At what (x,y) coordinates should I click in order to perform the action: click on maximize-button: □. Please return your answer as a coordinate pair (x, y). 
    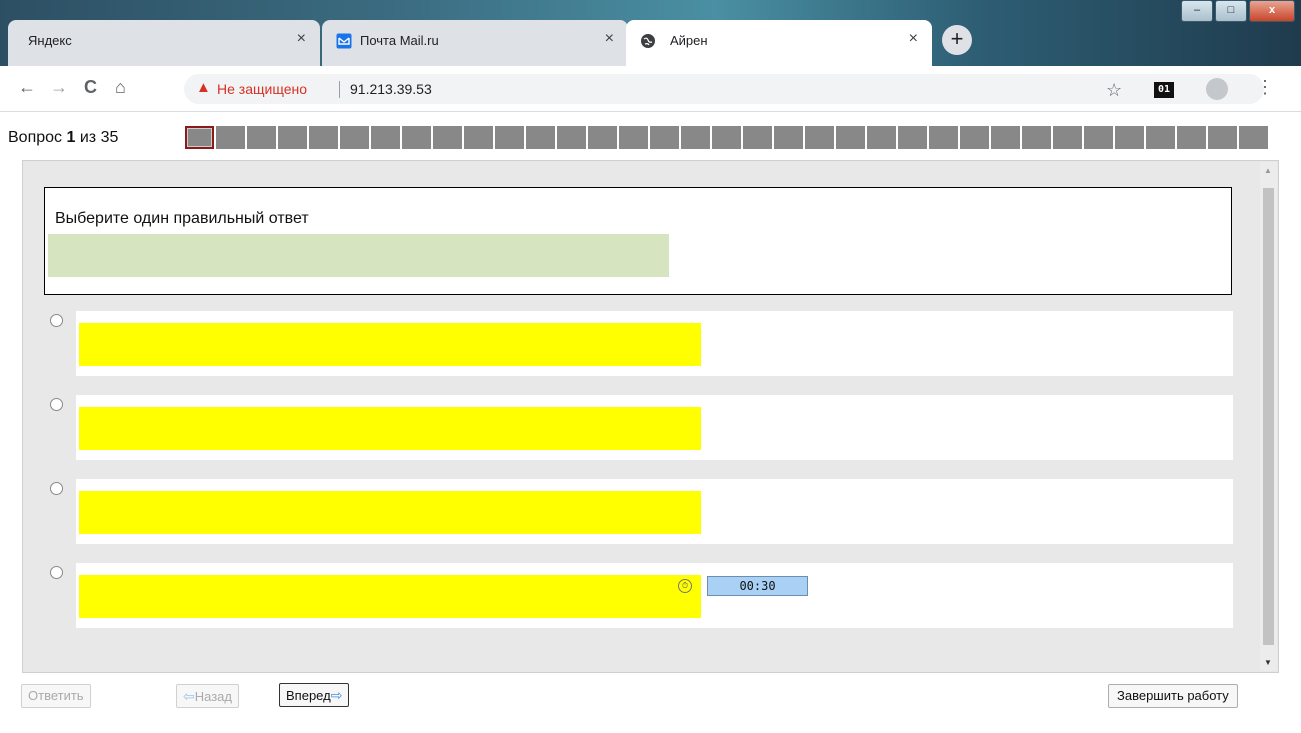
    Looking at the image, I should click on (1231, 11).